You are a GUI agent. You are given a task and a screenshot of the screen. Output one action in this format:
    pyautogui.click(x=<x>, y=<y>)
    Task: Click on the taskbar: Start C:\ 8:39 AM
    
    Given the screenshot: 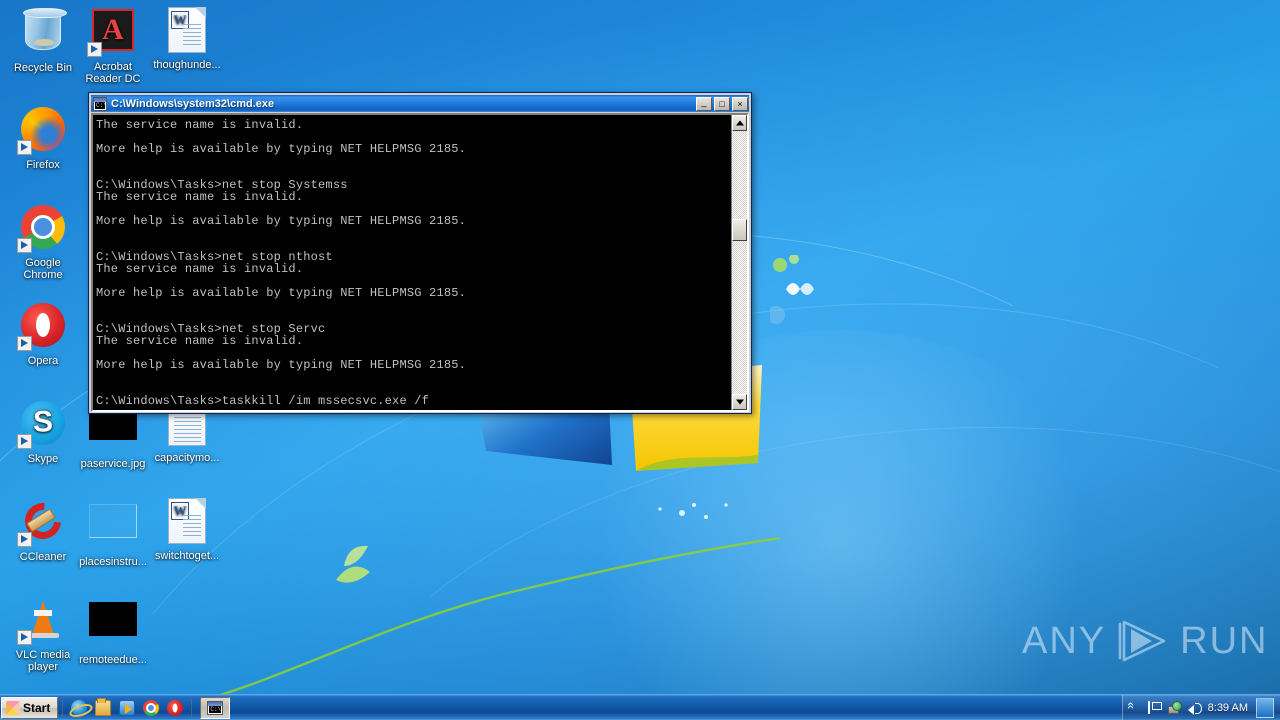 What is the action you would take?
    pyautogui.click(x=640, y=707)
    